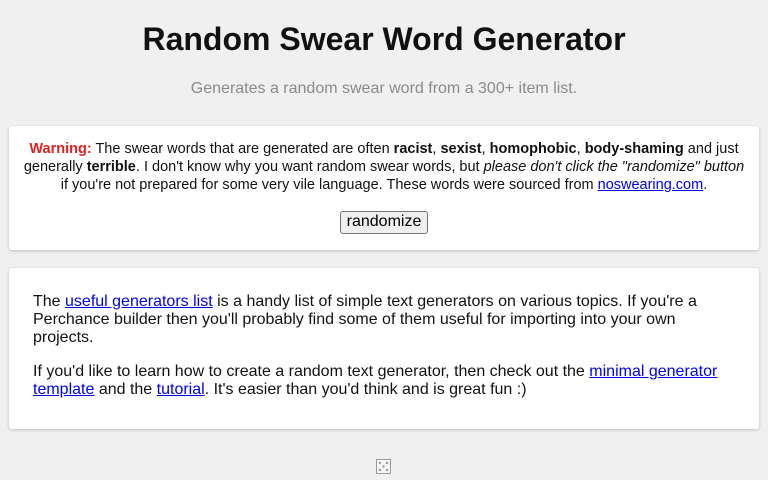 The height and width of the screenshot is (480, 768). Describe the element at coordinates (181, 389) in the screenshot. I see `tutorial-link: tutorial` at that location.